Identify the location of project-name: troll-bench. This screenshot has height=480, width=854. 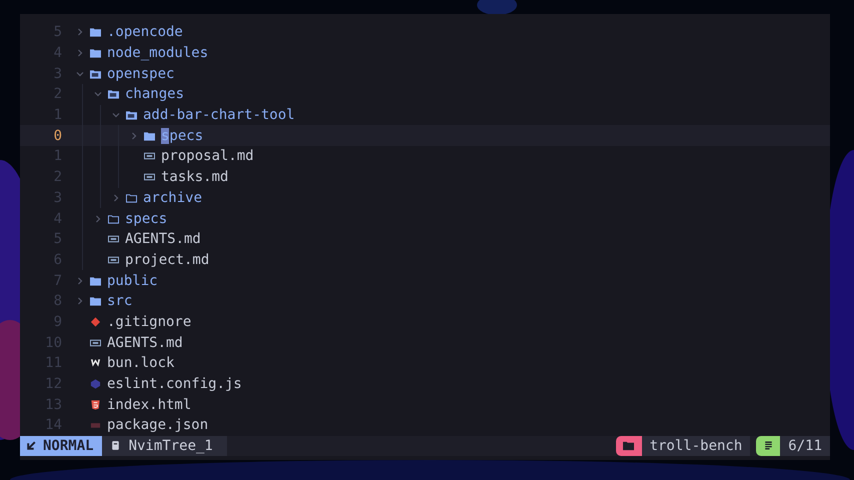
(696, 446).